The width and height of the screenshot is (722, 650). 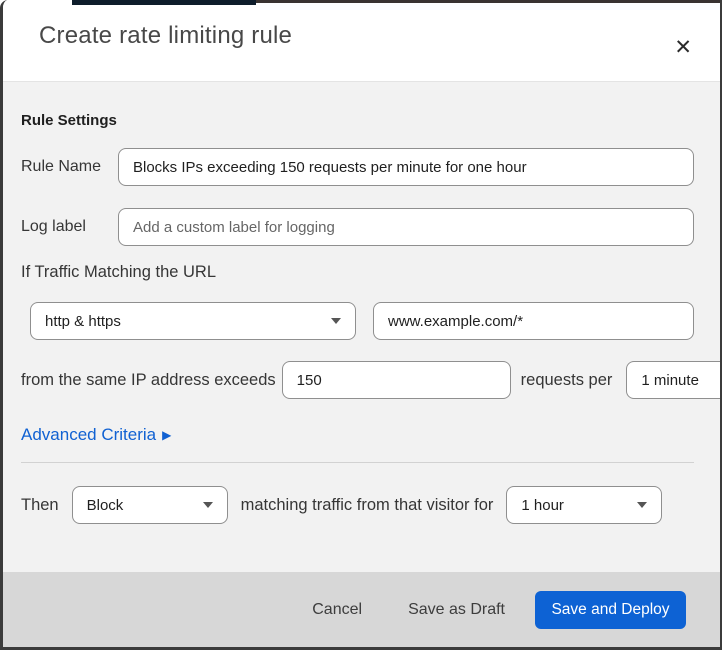 What do you see at coordinates (40, 504) in the screenshot?
I see `action-prefix-text: Then` at bounding box center [40, 504].